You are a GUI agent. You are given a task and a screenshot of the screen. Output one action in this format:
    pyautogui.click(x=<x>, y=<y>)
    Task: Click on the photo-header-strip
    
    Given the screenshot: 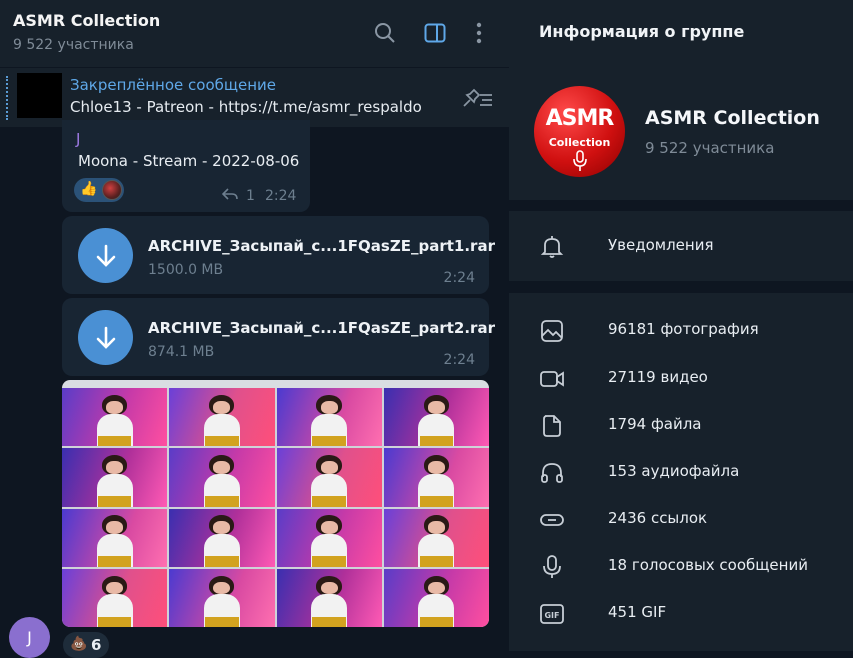 What is the action you would take?
    pyautogui.click(x=275, y=384)
    